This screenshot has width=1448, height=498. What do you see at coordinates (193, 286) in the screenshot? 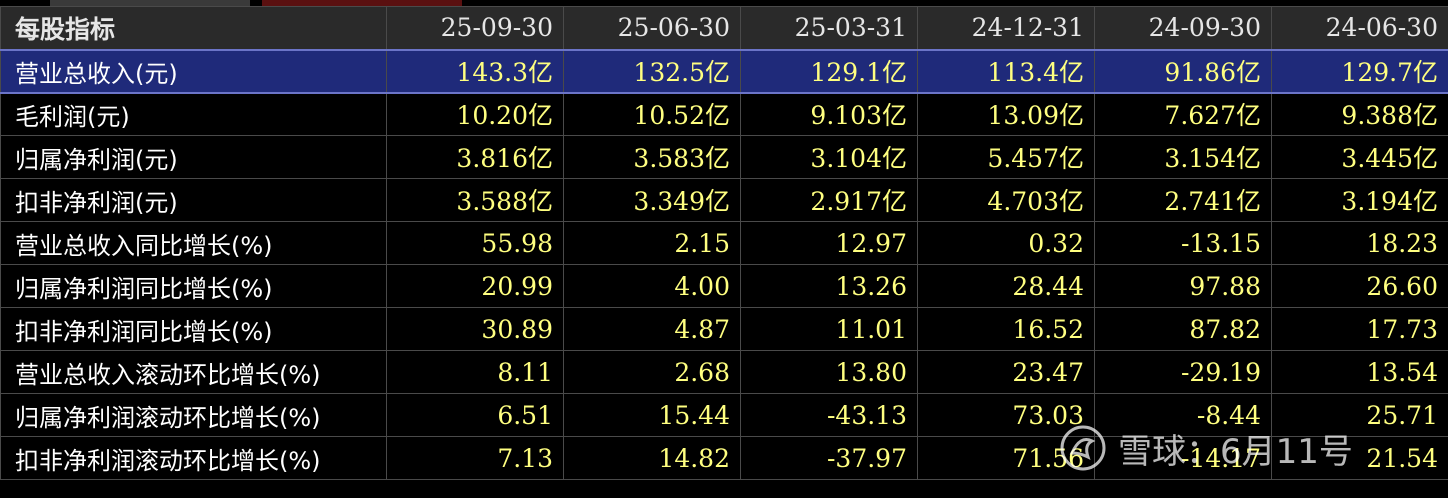
I see `row-label: 归属净利润同比增长(%)` at bounding box center [193, 286].